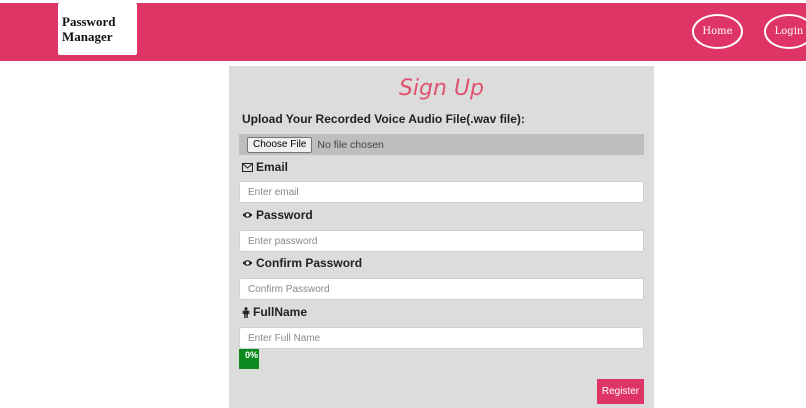 This screenshot has height=408, width=806. I want to click on fullname-label-row: FullName, so click(274, 312).